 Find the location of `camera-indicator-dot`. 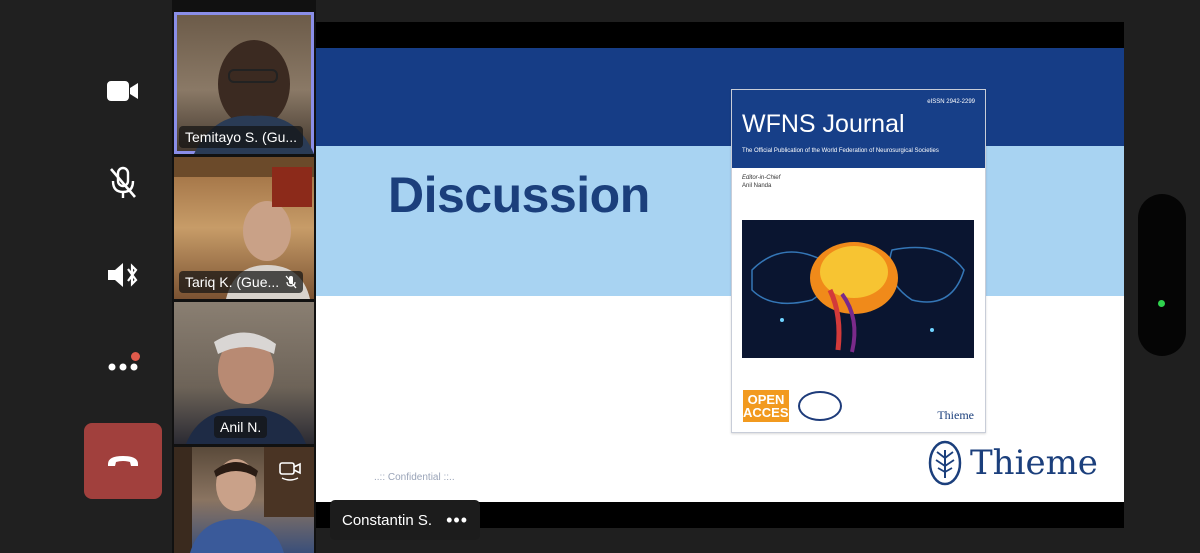

camera-indicator-dot is located at coordinates (1161, 303).